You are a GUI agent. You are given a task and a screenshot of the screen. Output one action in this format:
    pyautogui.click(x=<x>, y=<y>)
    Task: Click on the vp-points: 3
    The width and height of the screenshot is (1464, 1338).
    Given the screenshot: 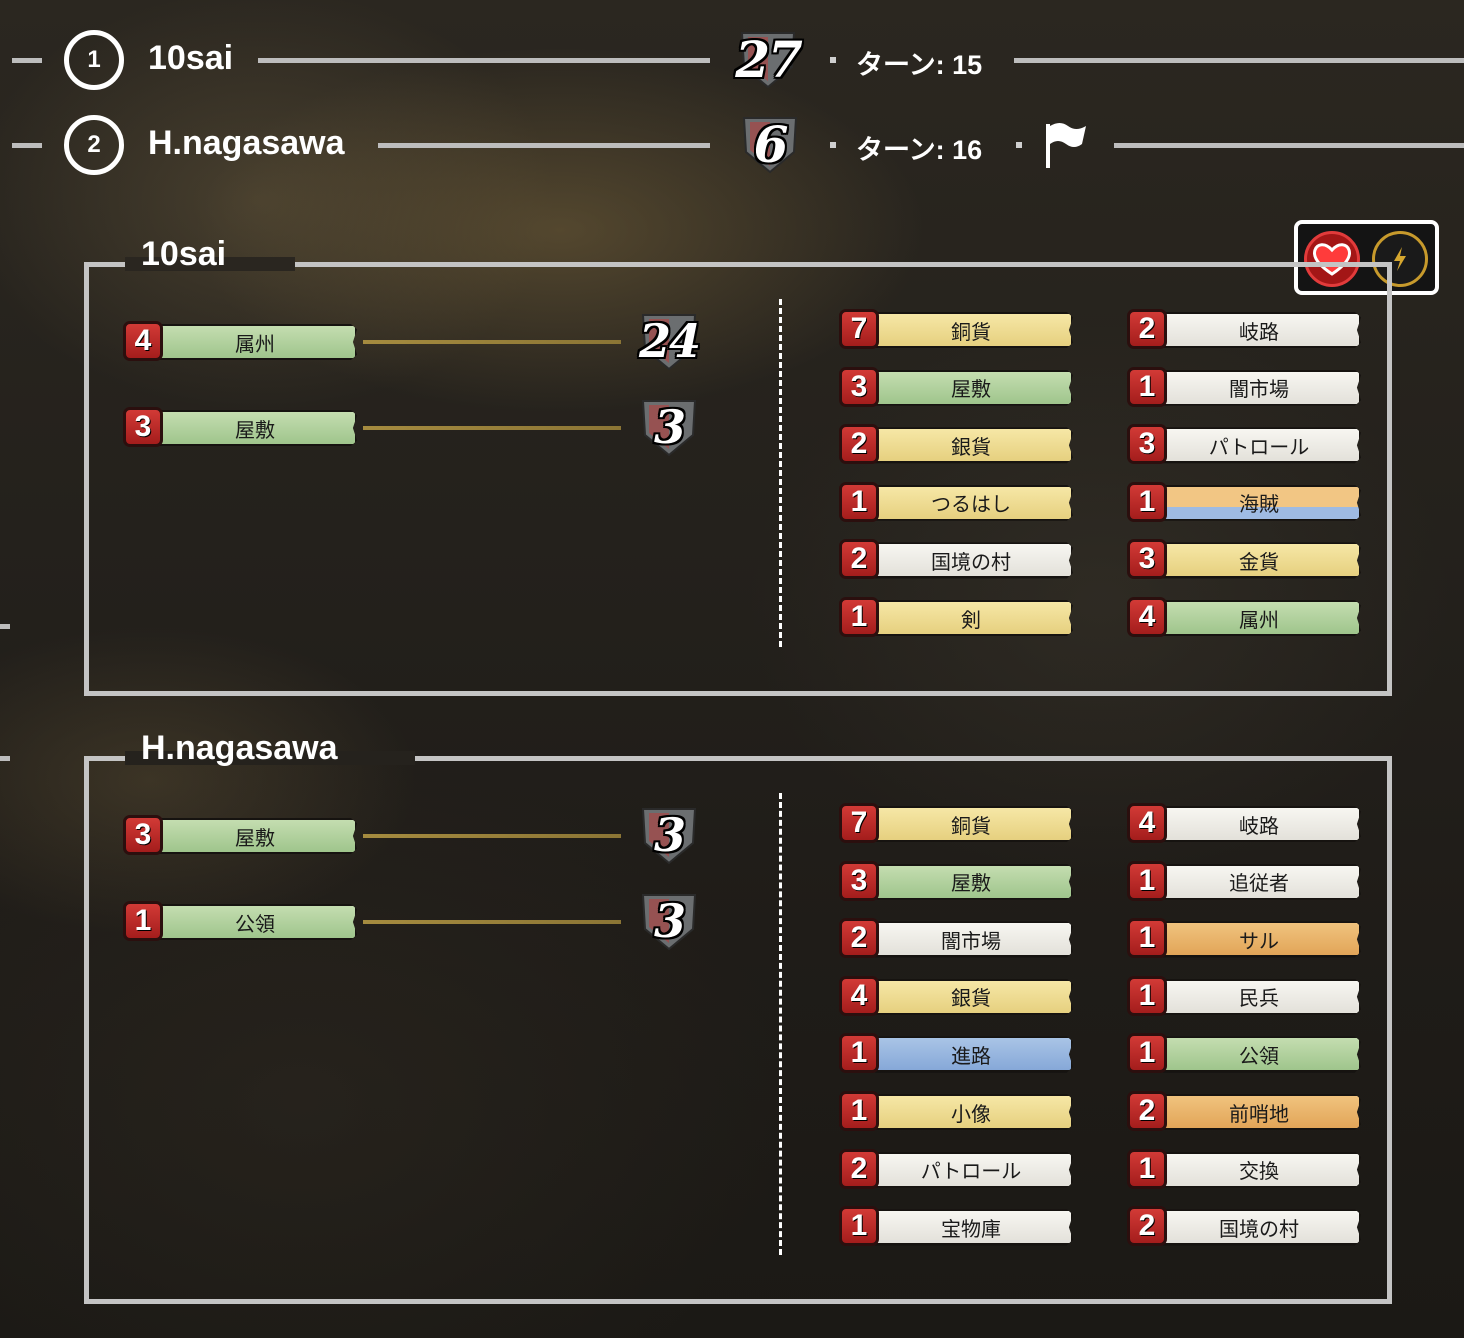 What is the action you would take?
    pyautogui.click(x=669, y=427)
    